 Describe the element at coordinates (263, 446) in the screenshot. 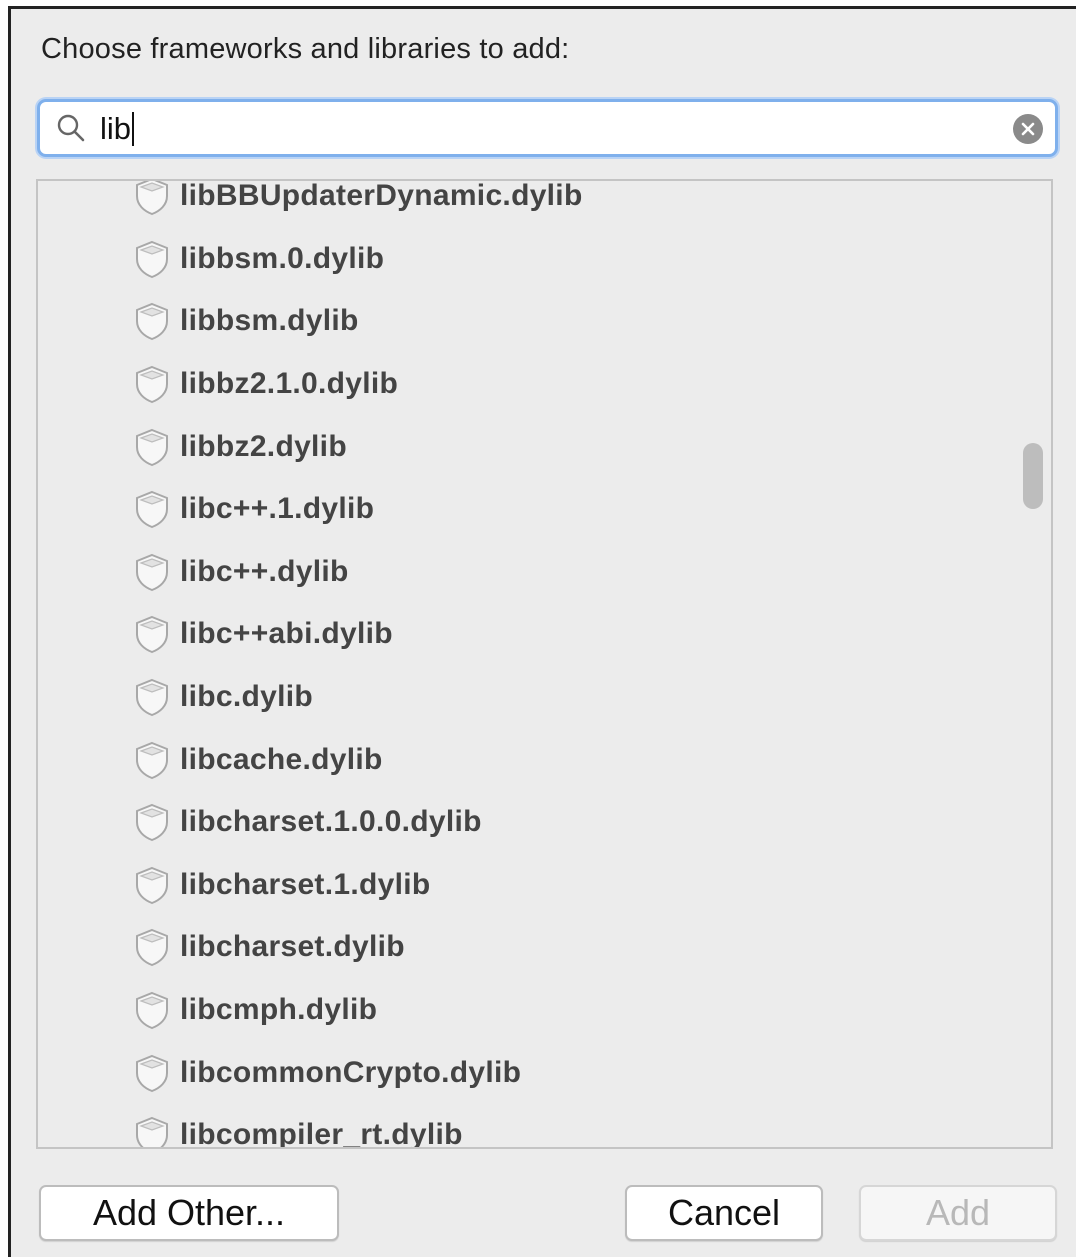

I see `list-item-label: libbz2.dylib` at that location.